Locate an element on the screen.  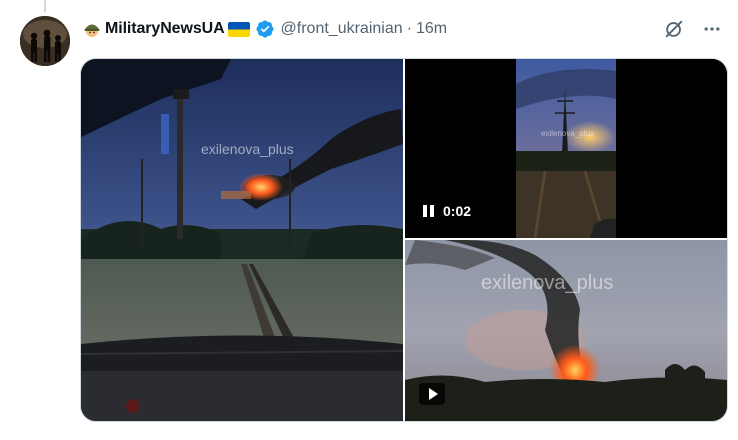
video-playback-badge: 0:02 is located at coordinates (448, 211).